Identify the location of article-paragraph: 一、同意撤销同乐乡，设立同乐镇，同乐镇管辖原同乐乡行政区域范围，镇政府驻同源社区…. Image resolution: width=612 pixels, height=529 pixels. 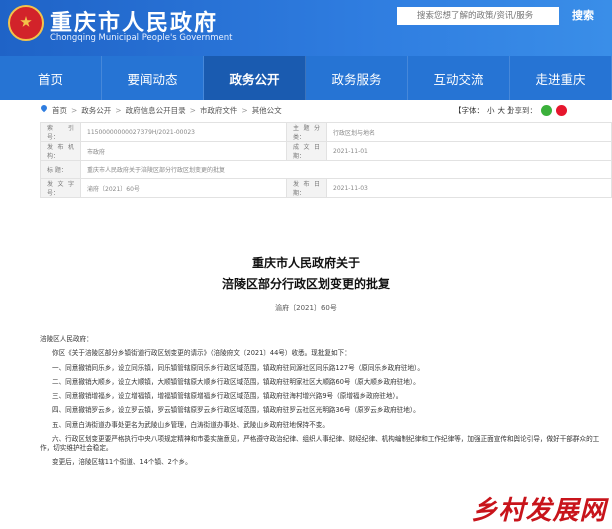
(238, 367).